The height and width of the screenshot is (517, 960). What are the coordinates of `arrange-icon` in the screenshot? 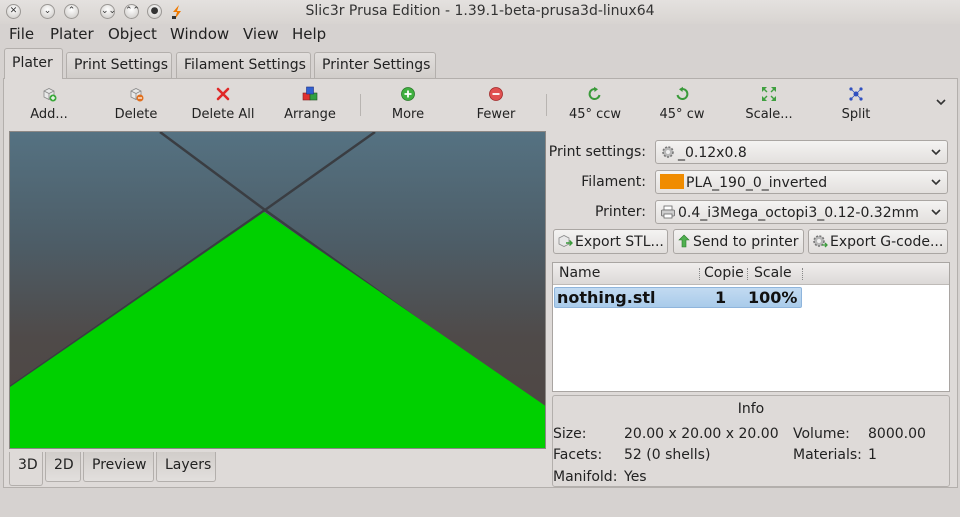 It's located at (310, 93).